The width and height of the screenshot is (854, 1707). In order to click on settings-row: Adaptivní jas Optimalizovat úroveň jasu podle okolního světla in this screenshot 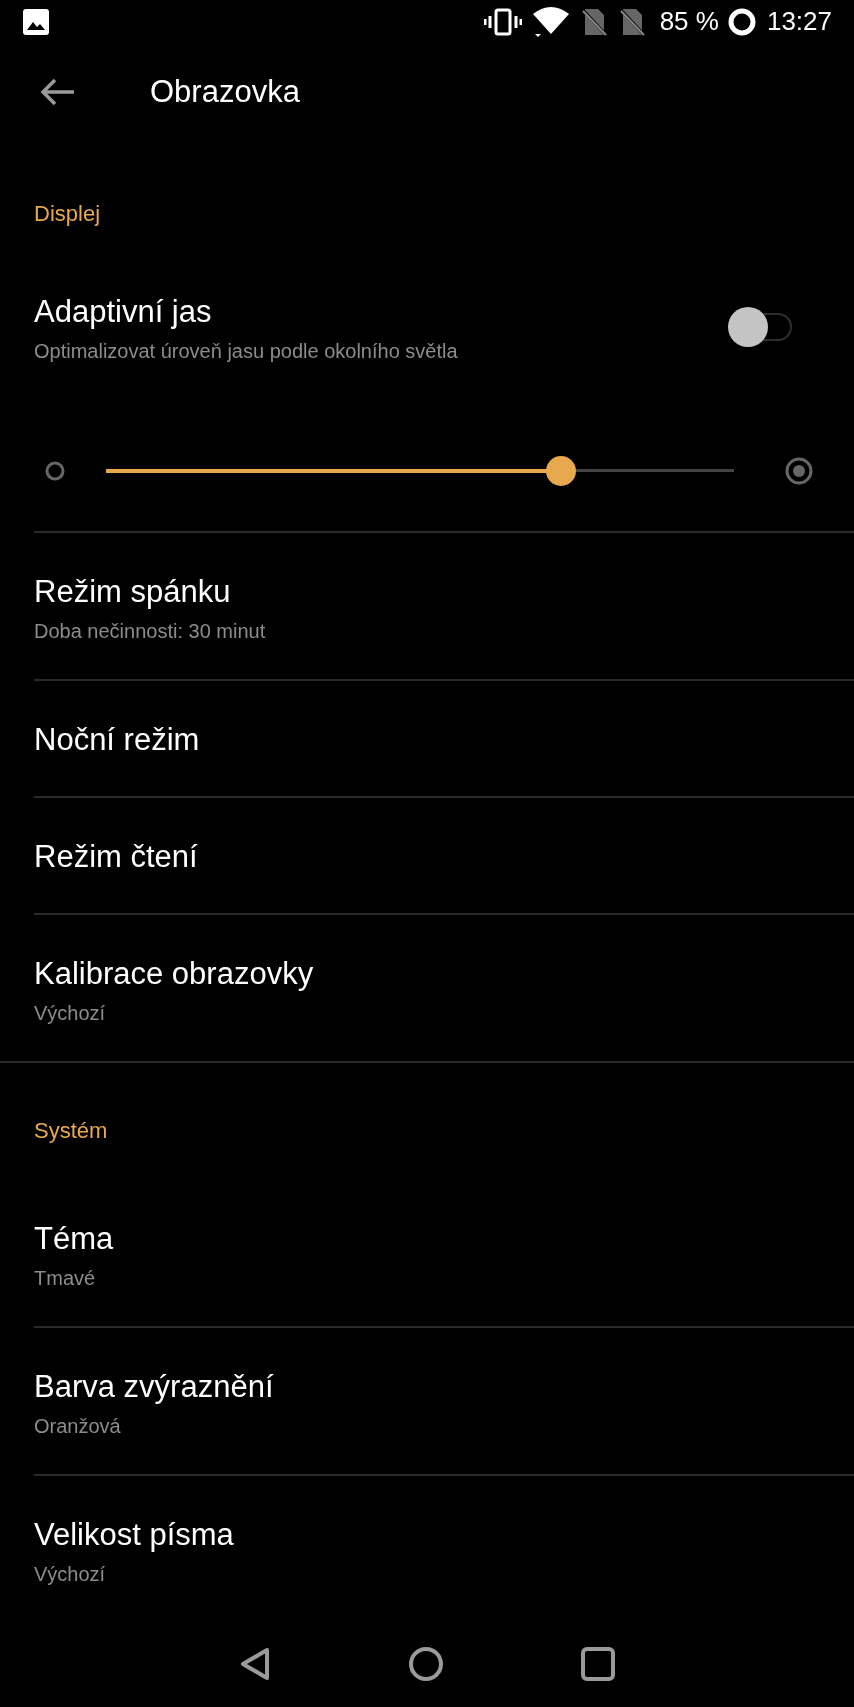, I will do `click(427, 343)`.